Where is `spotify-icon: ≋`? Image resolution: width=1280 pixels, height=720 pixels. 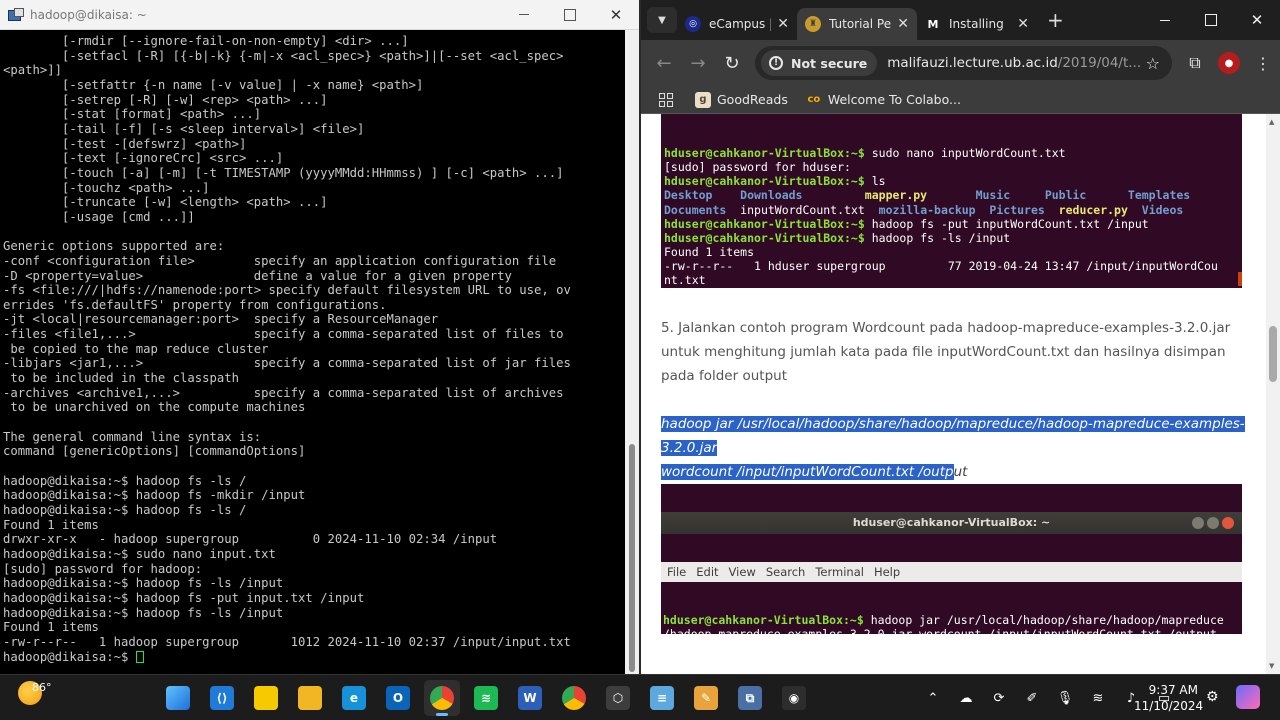 spotify-icon: ≋ is located at coordinates (486, 698).